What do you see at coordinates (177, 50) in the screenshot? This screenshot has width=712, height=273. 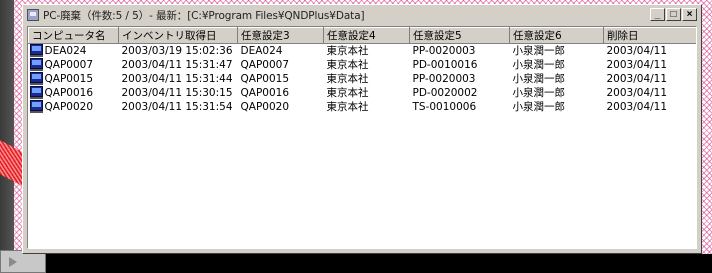 I see `cell-inventory-date: 2003/03/19 15:02:36` at bounding box center [177, 50].